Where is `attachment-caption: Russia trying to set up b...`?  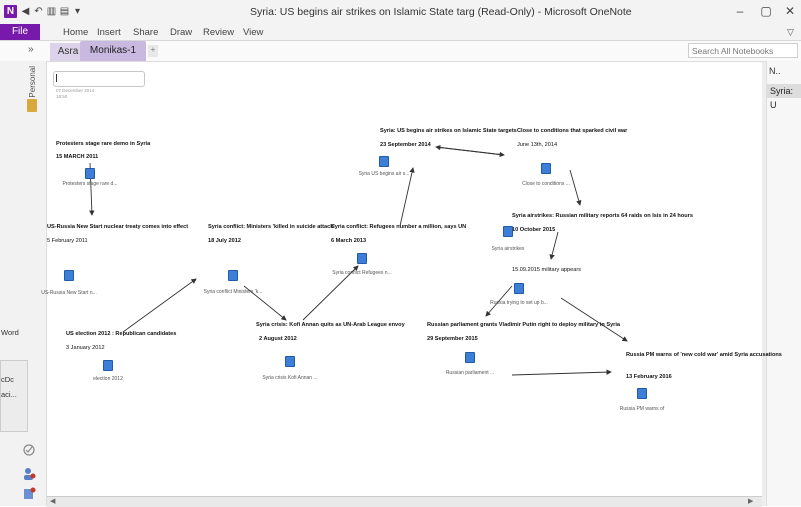 attachment-caption: Russia trying to set up b... is located at coordinates (519, 303).